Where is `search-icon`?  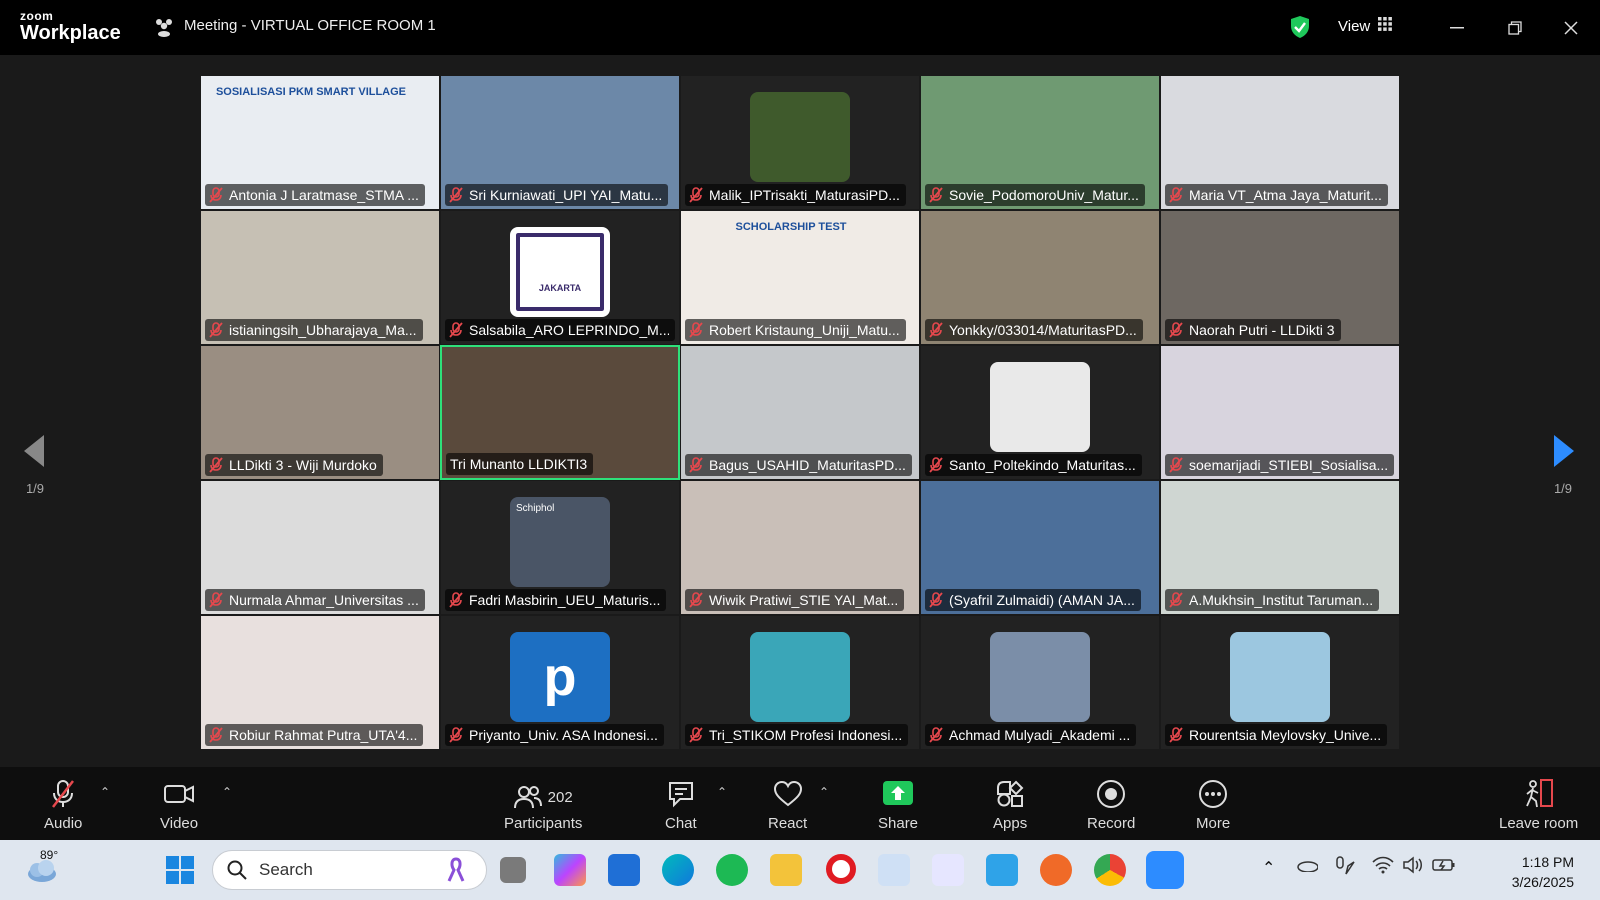 search-icon is located at coordinates (237, 870).